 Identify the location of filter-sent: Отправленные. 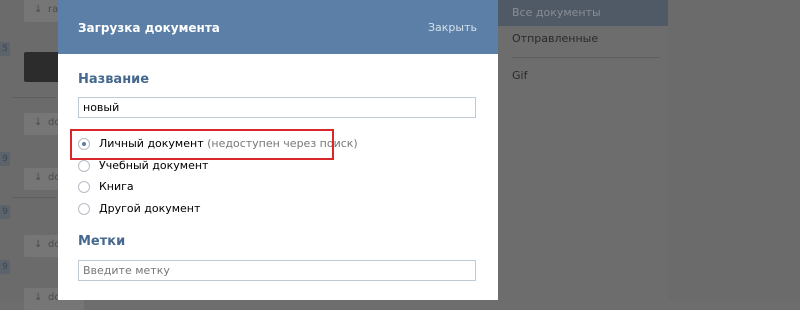
(583, 39).